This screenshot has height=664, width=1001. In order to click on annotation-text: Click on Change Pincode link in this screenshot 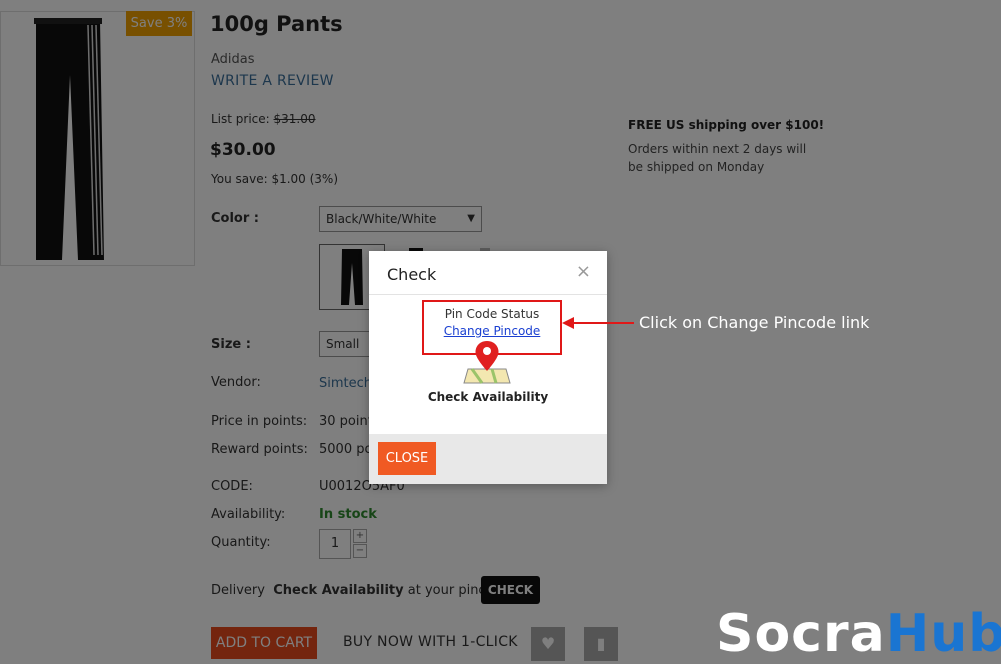, I will do `click(754, 322)`.